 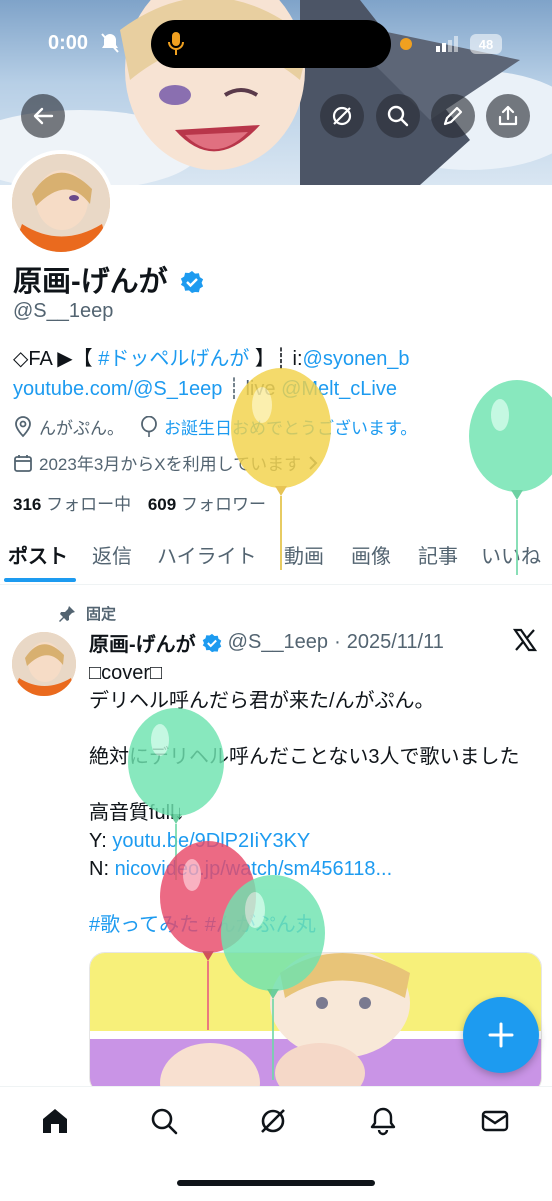 What do you see at coordinates (89, 504) in the screenshot?
I see `following-label: フォロー中` at bounding box center [89, 504].